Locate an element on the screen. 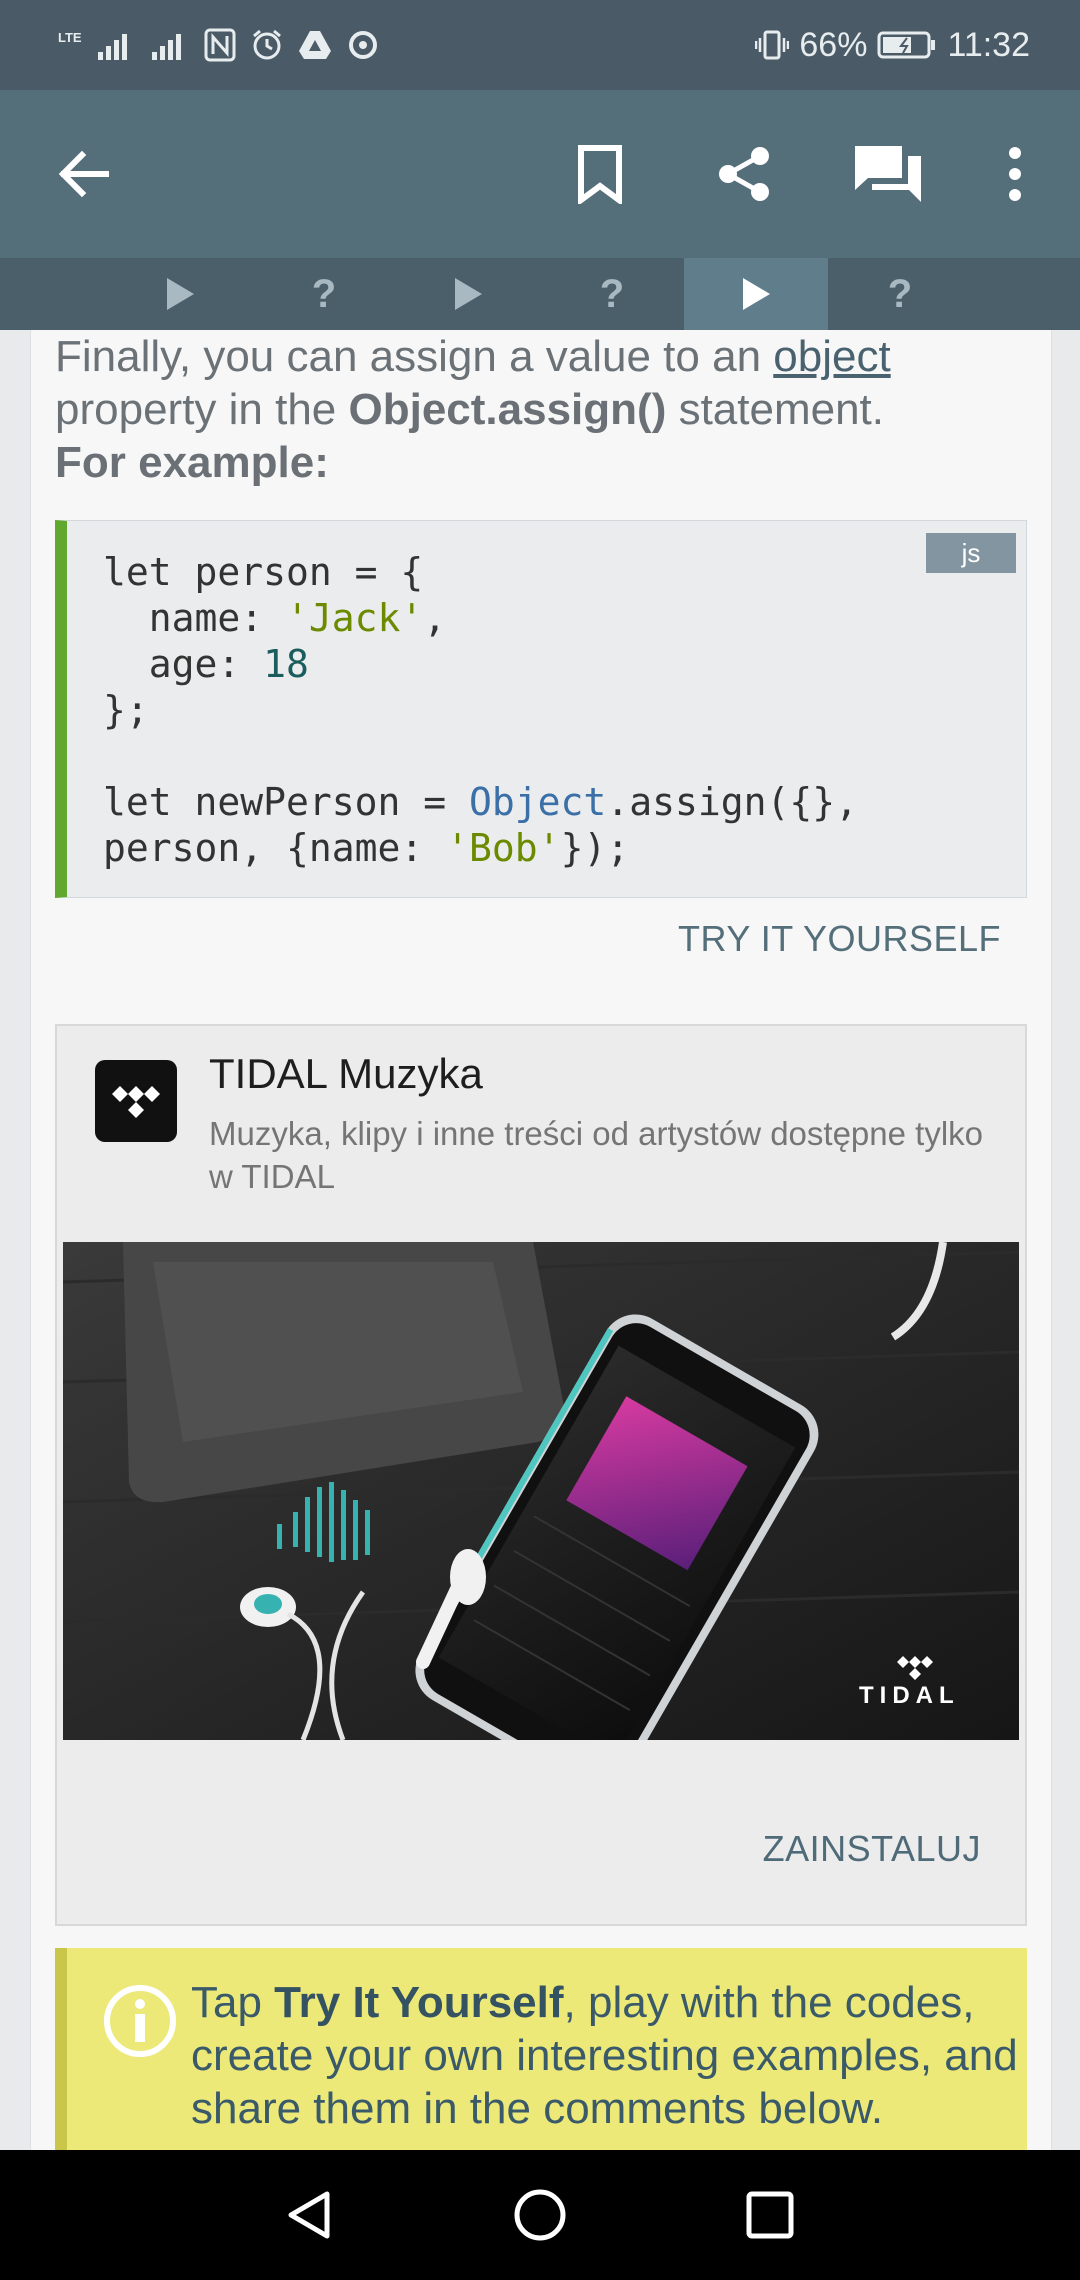 Image resolution: width=1080 pixels, height=2280 pixels. back-button is located at coordinates (83, 174).